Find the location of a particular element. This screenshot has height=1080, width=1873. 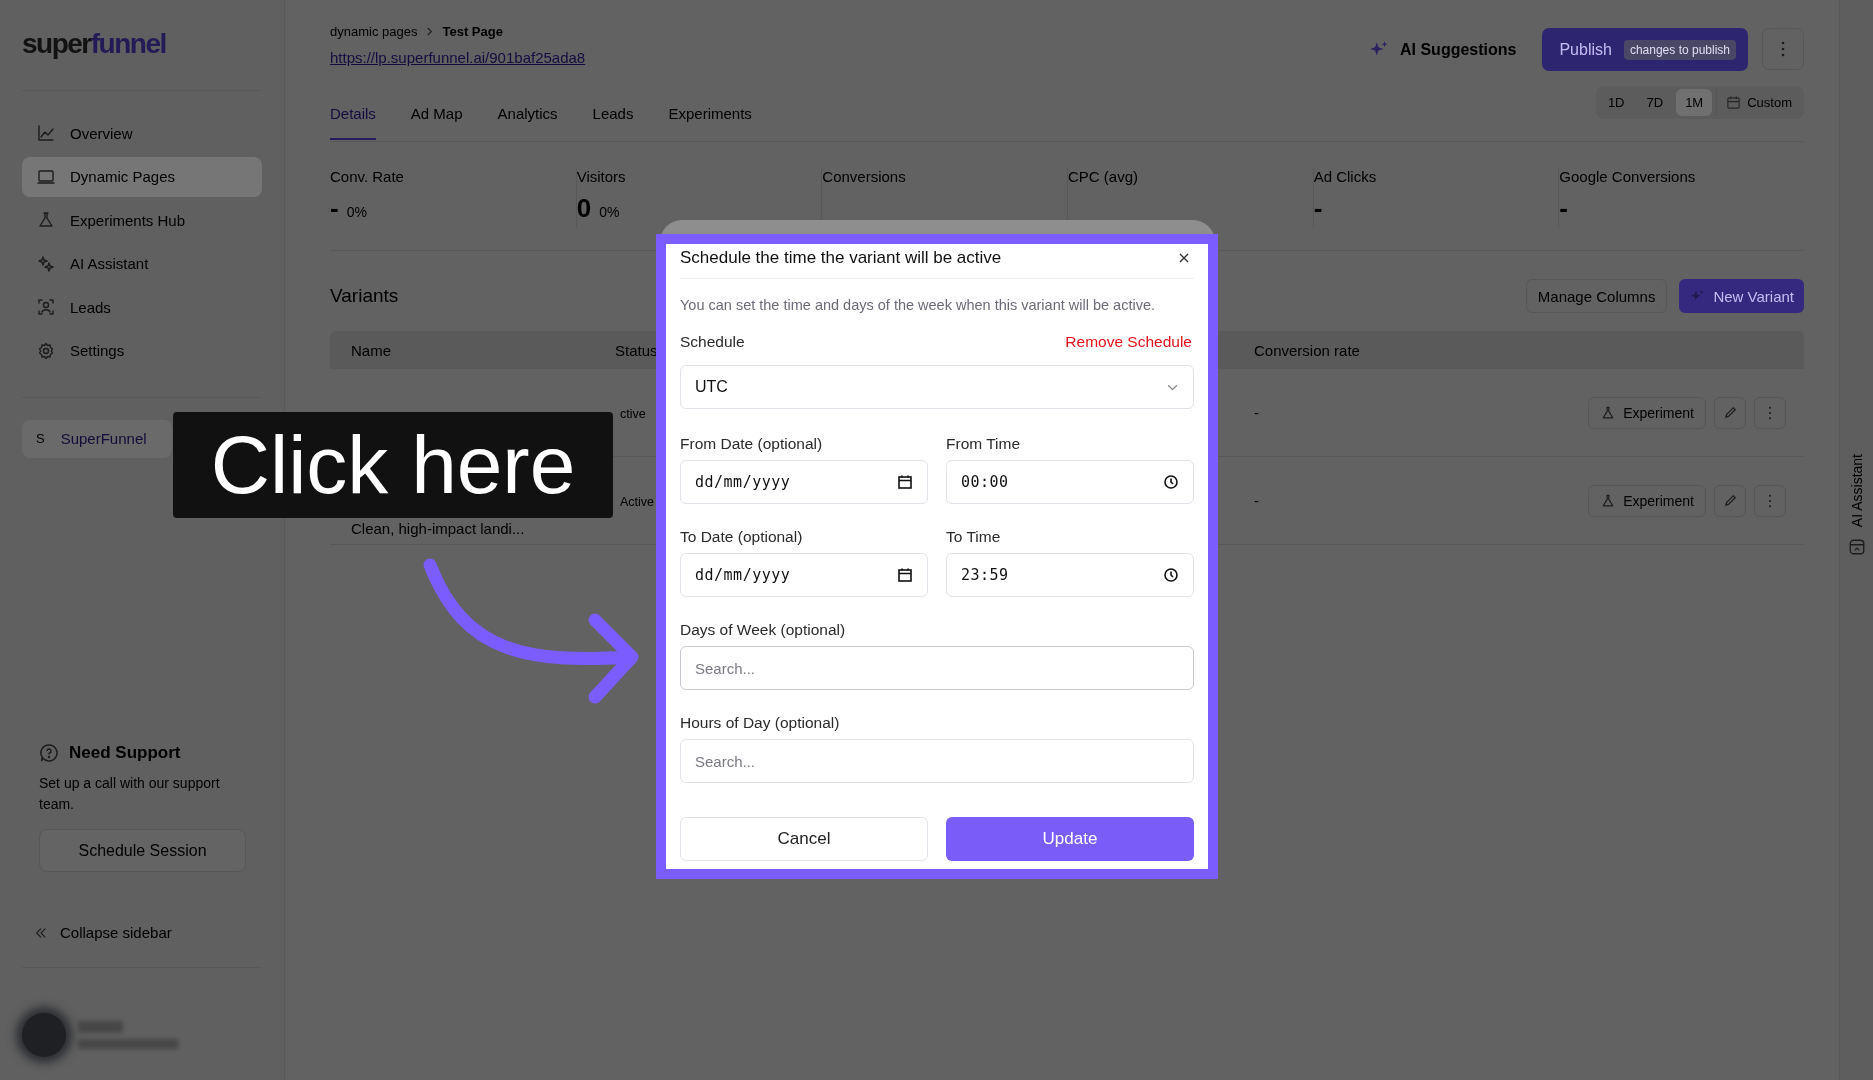

stat-label: Ad Clicks is located at coordinates (1345, 176).